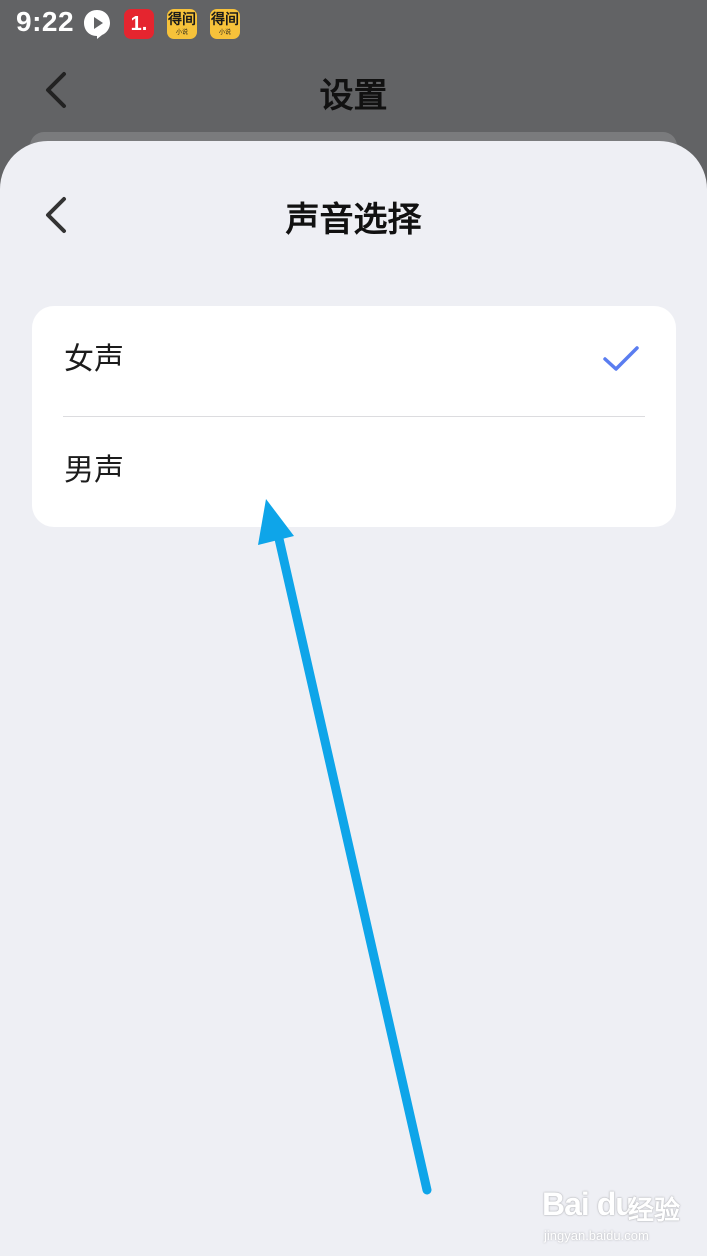 The height and width of the screenshot is (1256, 707). Describe the element at coordinates (353, 25) in the screenshot. I see `status-bar: 9:22 1. 得间 小说 得间 小说` at that location.